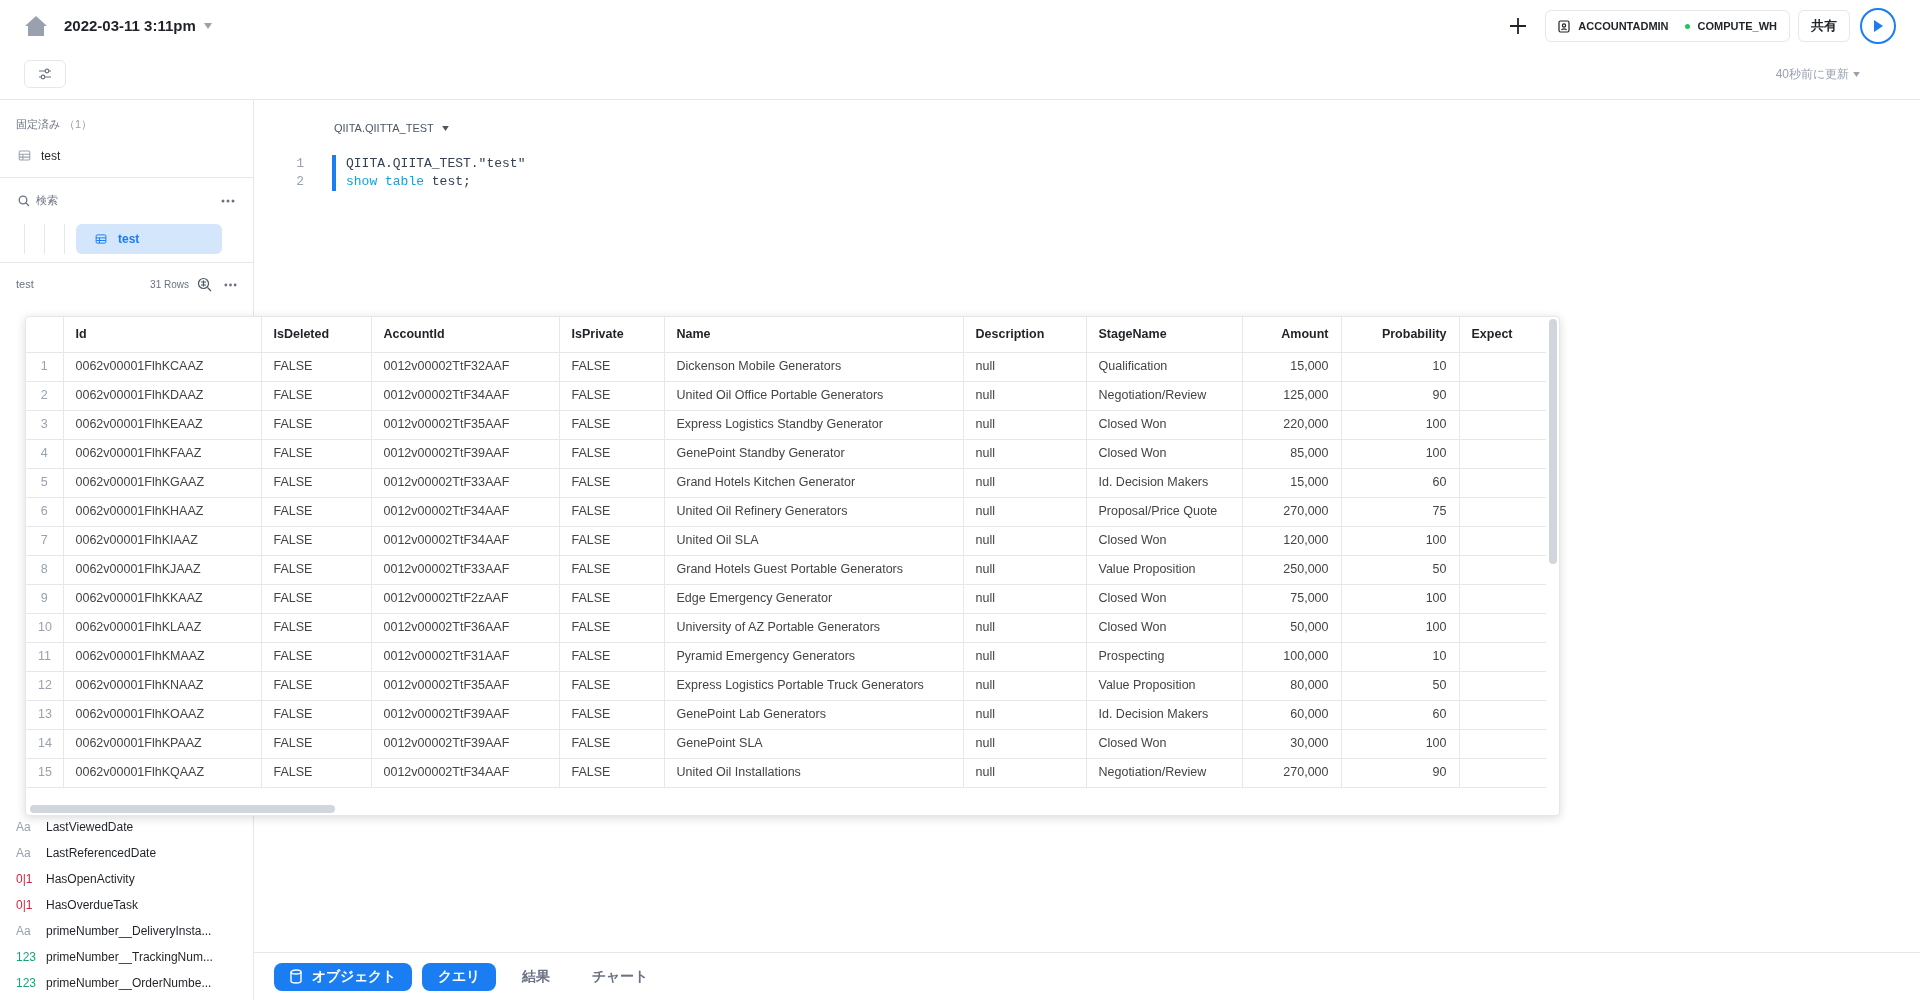  Describe the element at coordinates (1824, 26) in the screenshot. I see `share-button: 共有` at that location.